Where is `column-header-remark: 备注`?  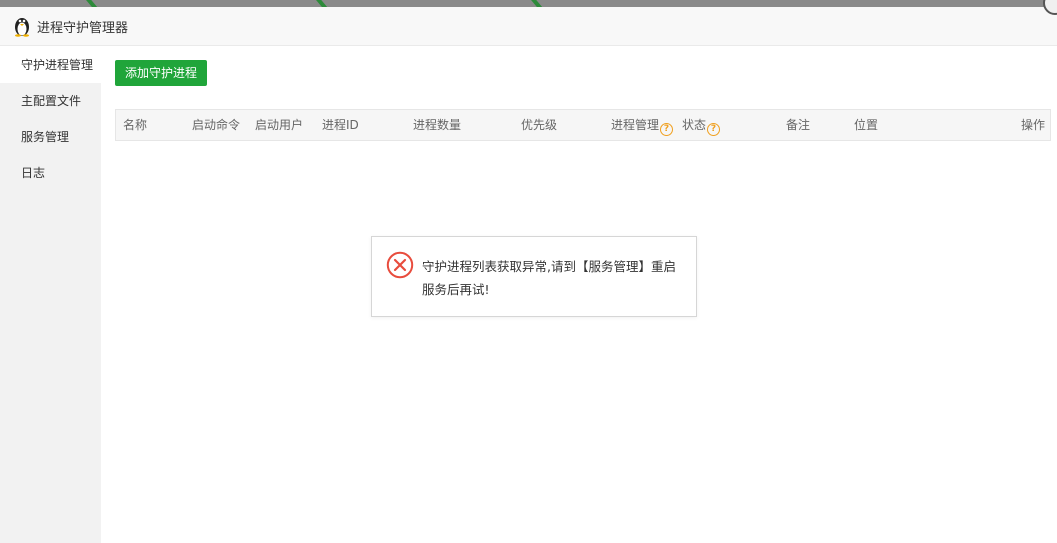 column-header-remark: 备注 is located at coordinates (798, 125).